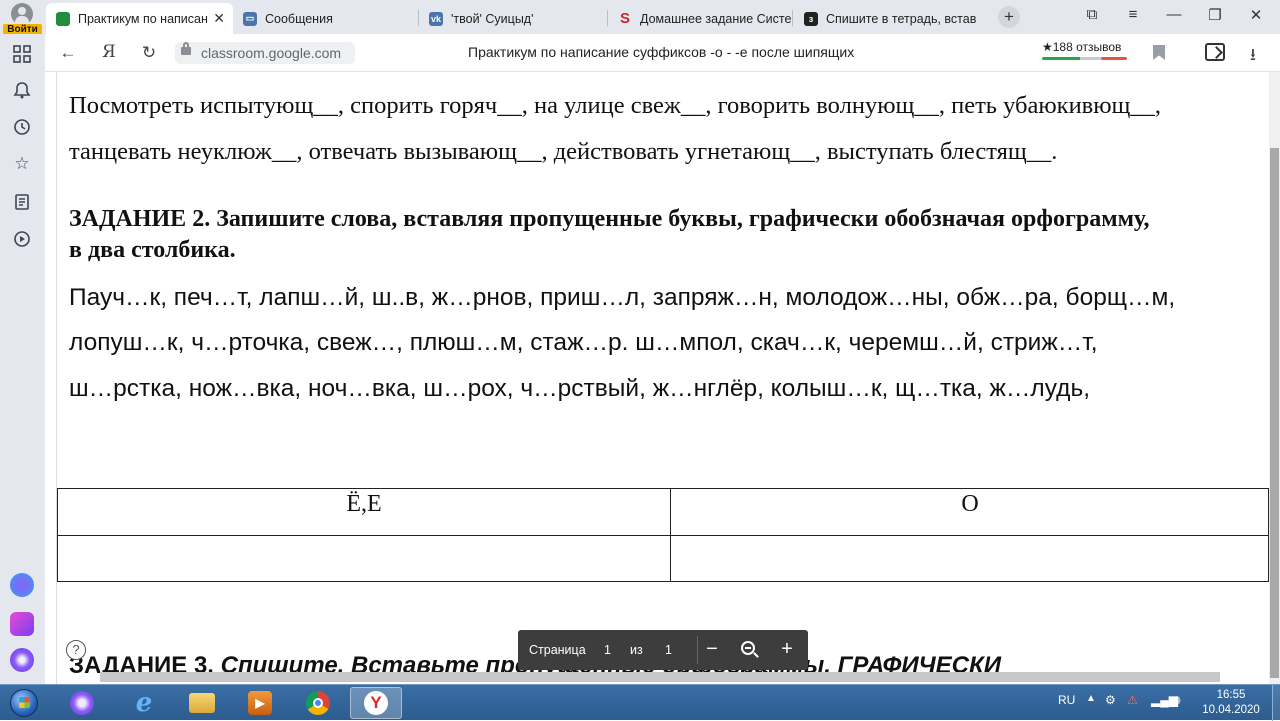 Image resolution: width=1280 pixels, height=721 pixels. I want to click on tab-separator, so click(792, 18).